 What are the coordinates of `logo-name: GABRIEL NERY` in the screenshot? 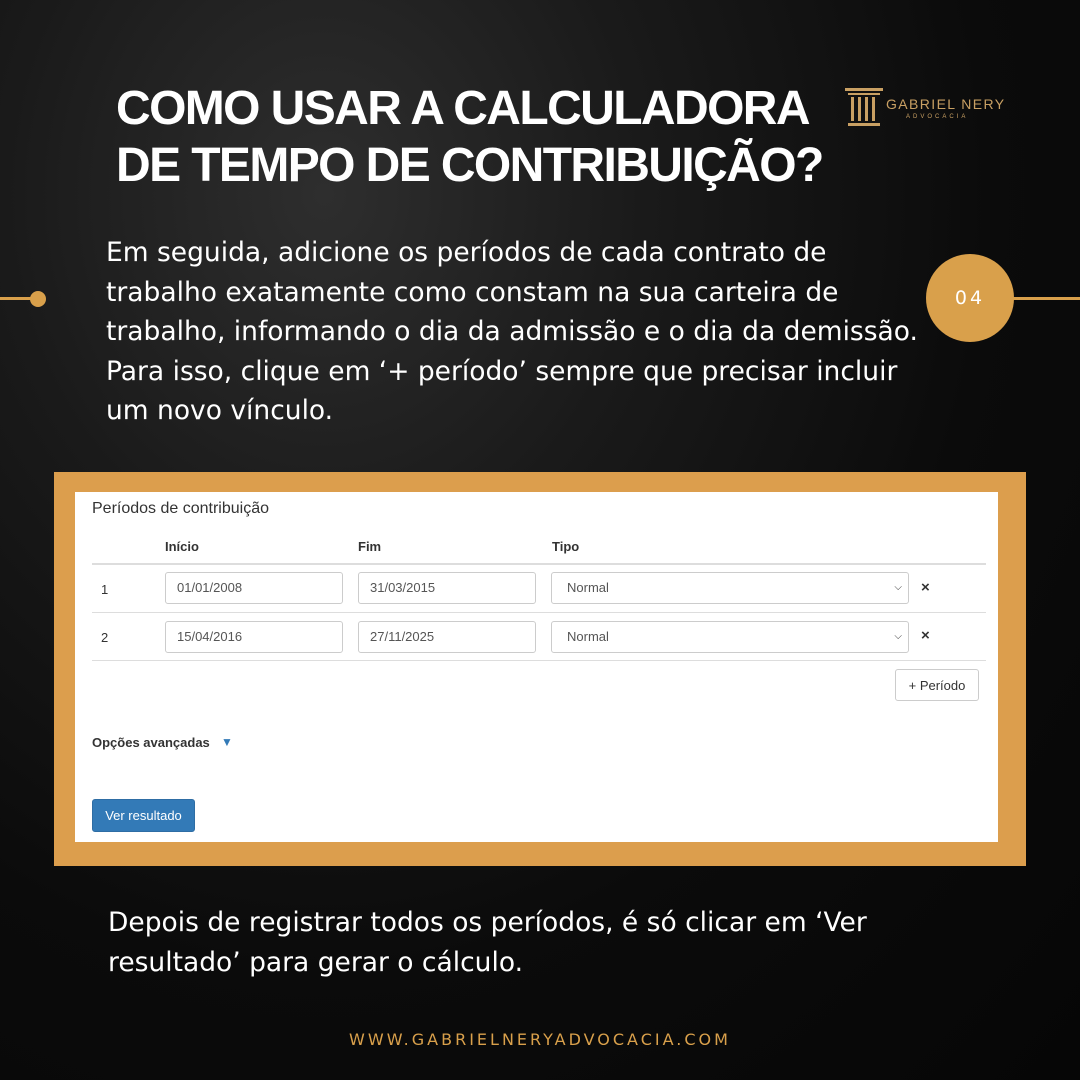 It's located at (946, 104).